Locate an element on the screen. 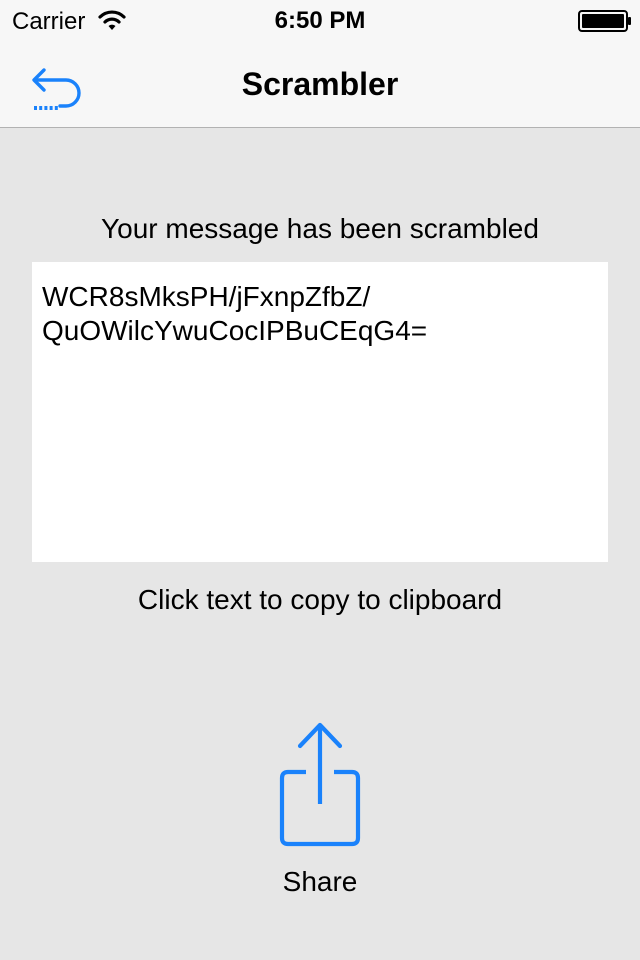 Image resolution: width=640 pixels, height=960 pixels. share-button: Share is located at coordinates (320, 811).